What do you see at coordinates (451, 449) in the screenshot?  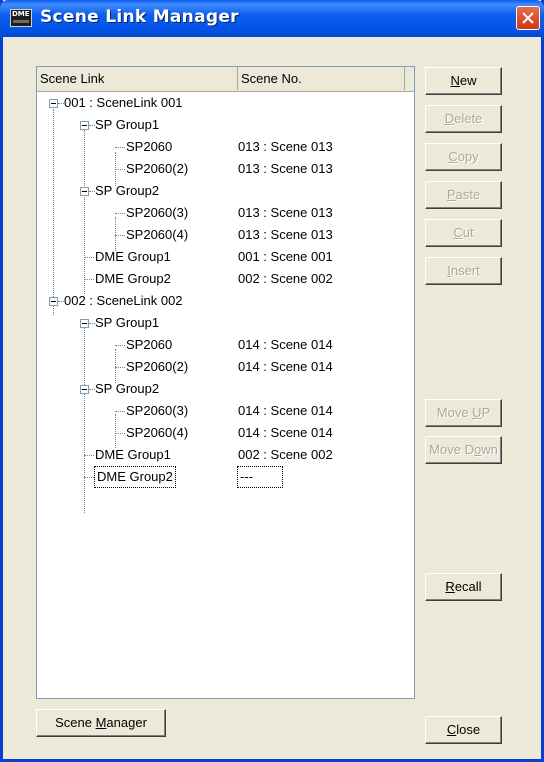 I see `button-label: Move D` at bounding box center [451, 449].